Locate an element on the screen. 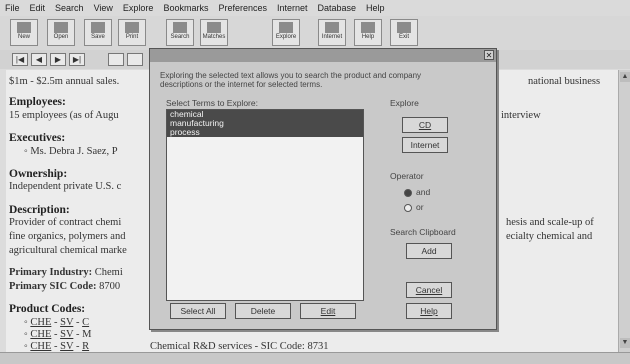  internet-button-label: Internet is located at coordinates (425, 145).